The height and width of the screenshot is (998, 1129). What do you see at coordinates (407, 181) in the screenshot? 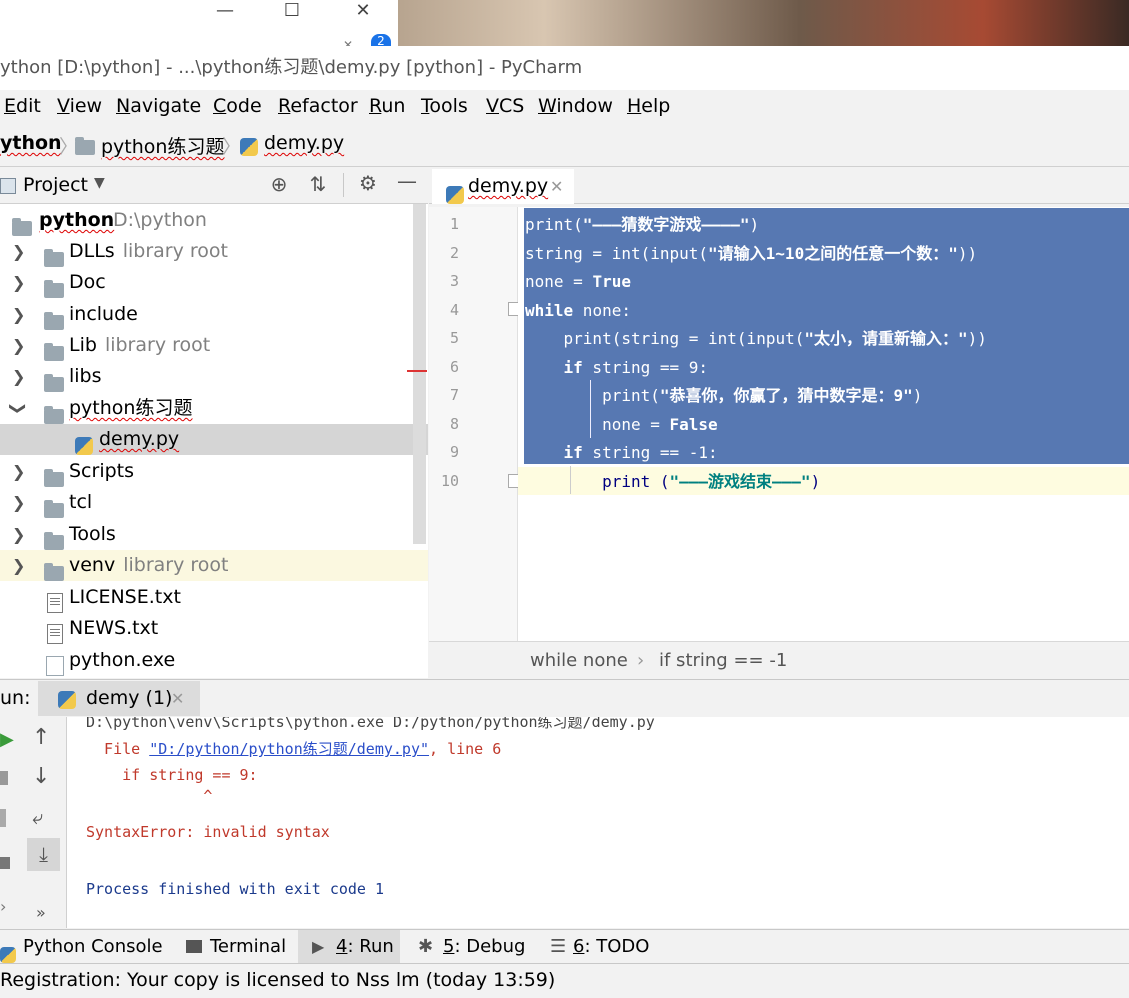
I see `hide-icon: —` at bounding box center [407, 181].